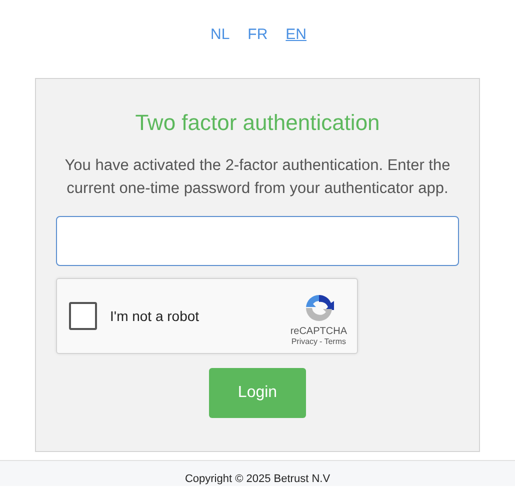 Image resolution: width=515 pixels, height=487 pixels. What do you see at coordinates (155, 316) in the screenshot?
I see `captcha-label: I'm not a robot` at bounding box center [155, 316].